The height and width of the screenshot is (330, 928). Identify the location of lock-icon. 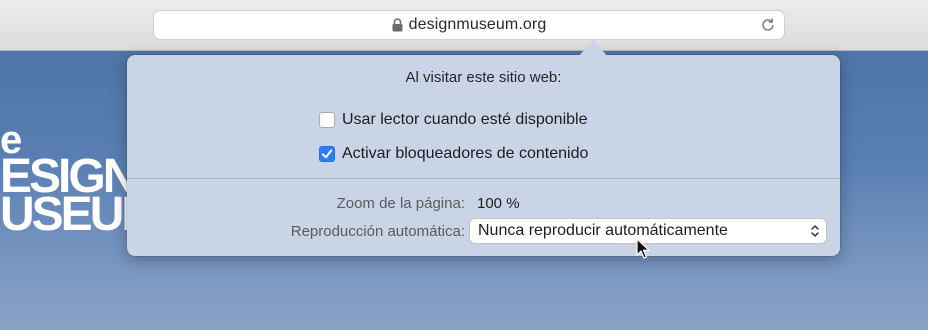
(397, 25).